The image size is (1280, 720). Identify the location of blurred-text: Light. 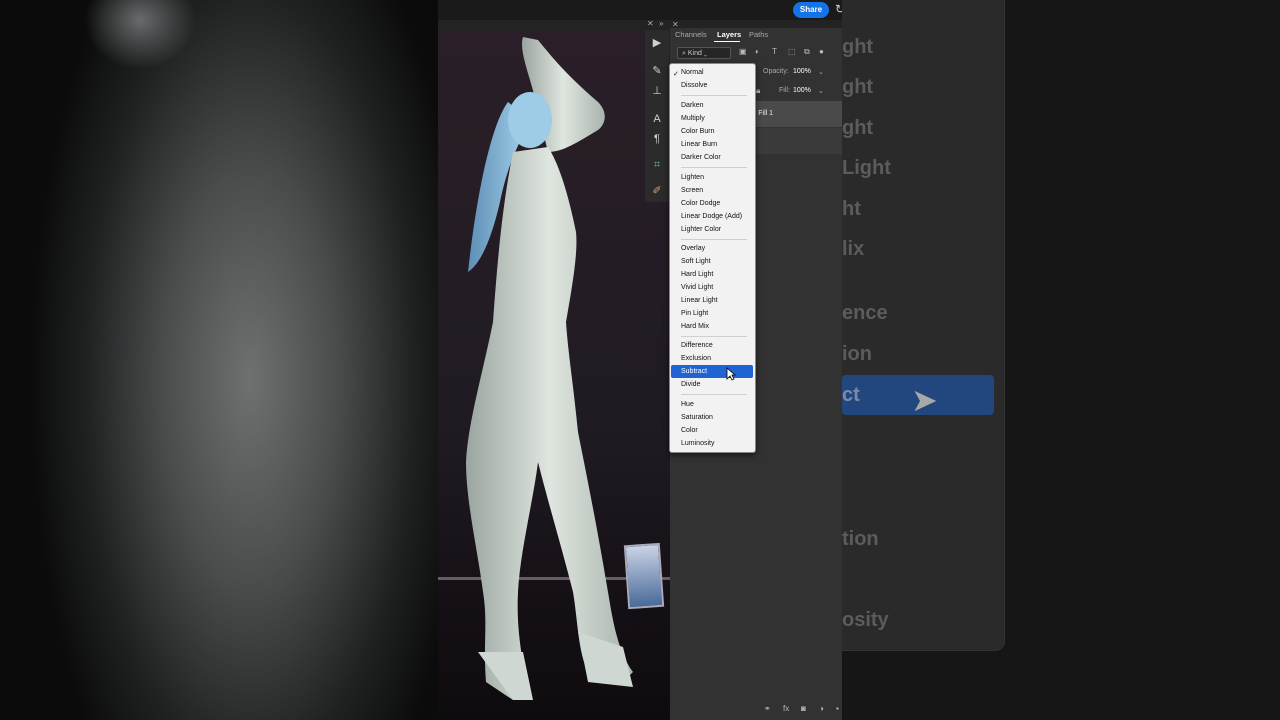
(866, 168).